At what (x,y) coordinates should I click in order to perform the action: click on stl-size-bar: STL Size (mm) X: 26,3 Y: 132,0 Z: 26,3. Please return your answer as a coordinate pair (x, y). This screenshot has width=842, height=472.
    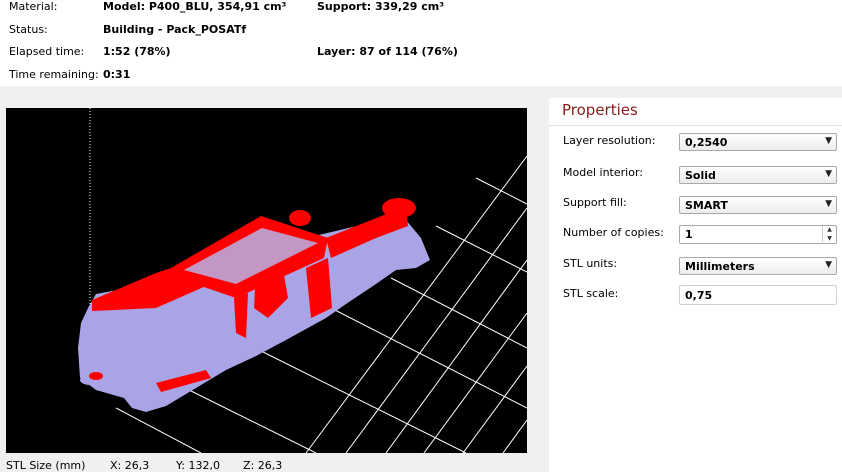
    Looking at the image, I should click on (270, 464).